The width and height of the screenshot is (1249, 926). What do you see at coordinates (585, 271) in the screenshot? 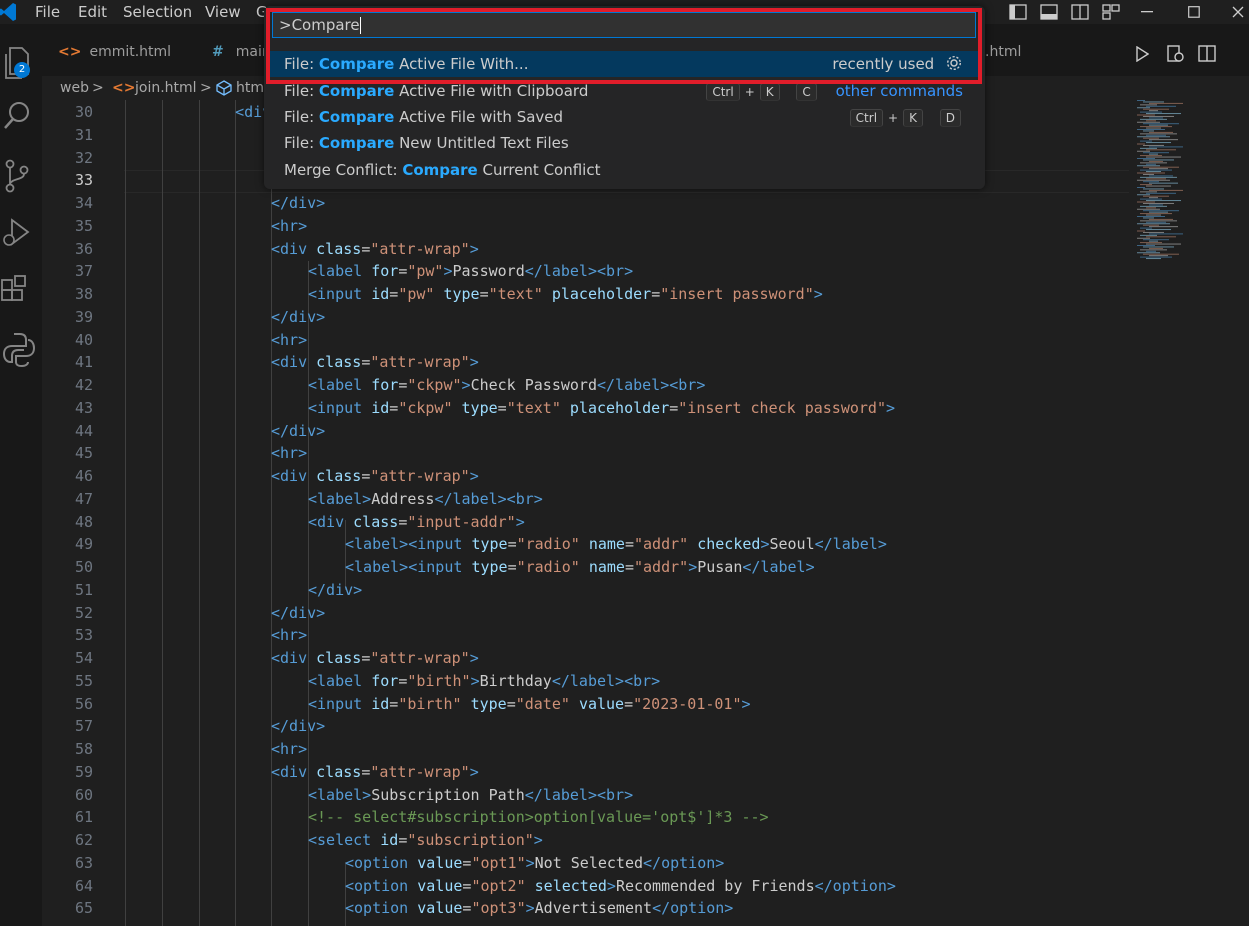
I see `code-line: 37 <label for="pw">Password</label><br>` at bounding box center [585, 271].